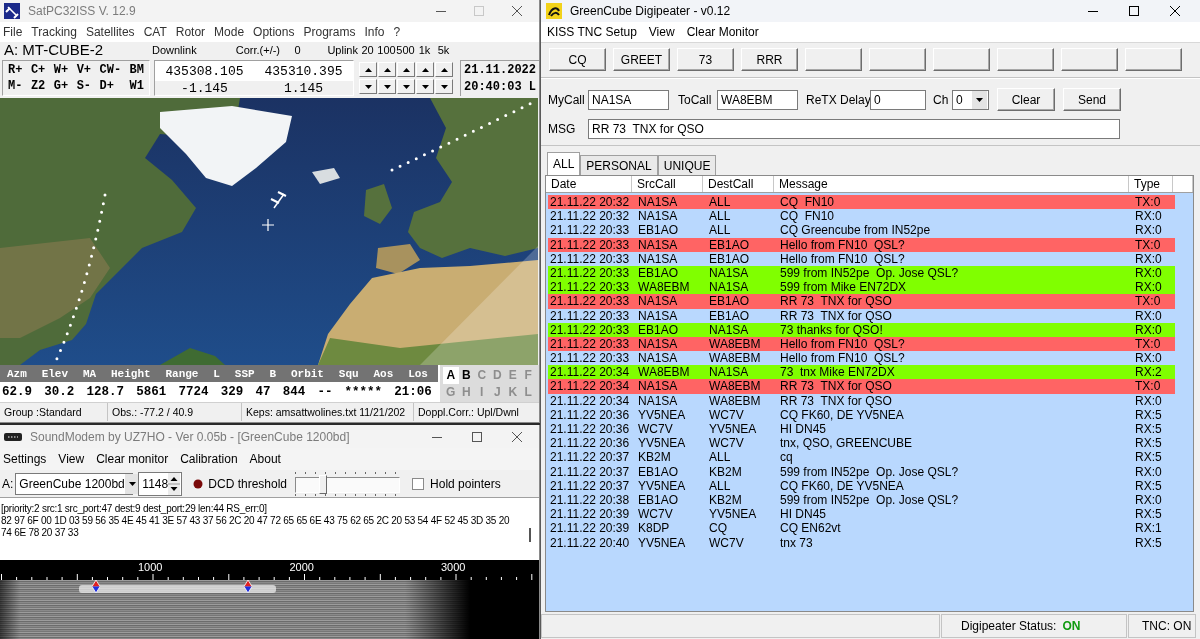 This screenshot has width=1200, height=639. What do you see at coordinates (769, 59) in the screenshot?
I see `macro-button: RRR` at bounding box center [769, 59].